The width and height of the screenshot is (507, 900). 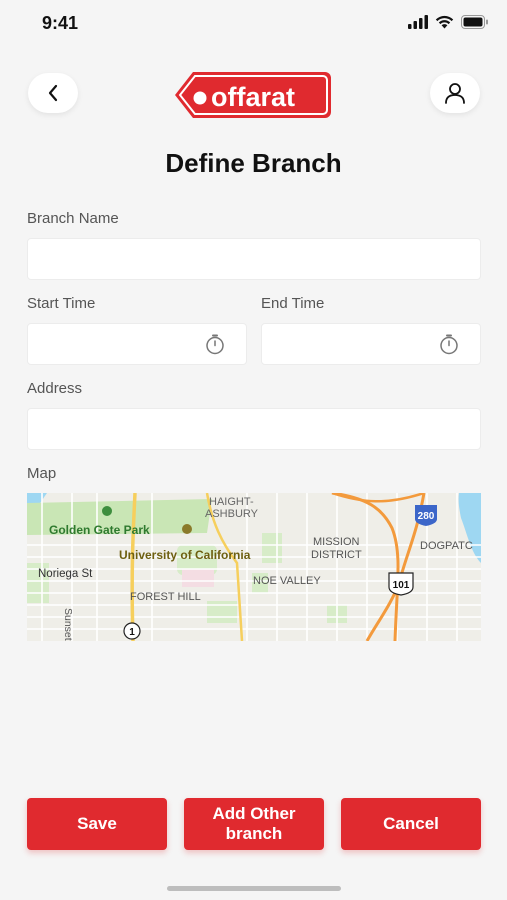 I want to click on hwy-101-shield: 101, so click(x=401, y=584).